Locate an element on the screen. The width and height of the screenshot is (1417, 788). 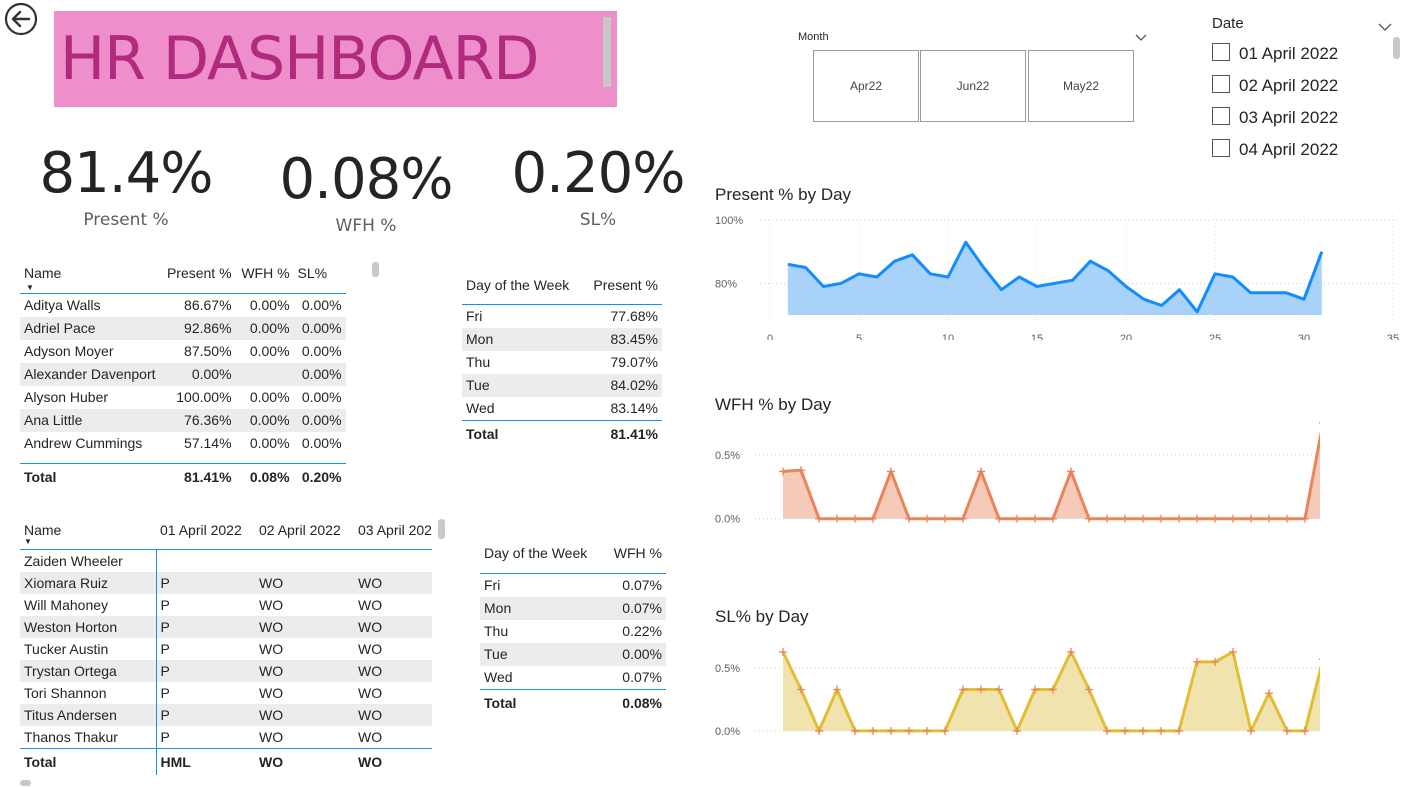
date-option: 03 April 2022 is located at coordinates (1275, 117).